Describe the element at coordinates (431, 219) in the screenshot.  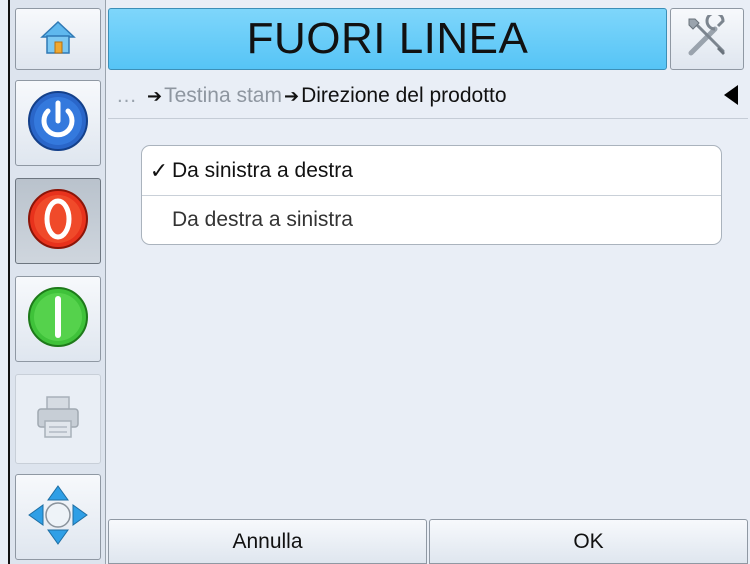
I see `option-right-to-left: Da destra a sinistra` at that location.